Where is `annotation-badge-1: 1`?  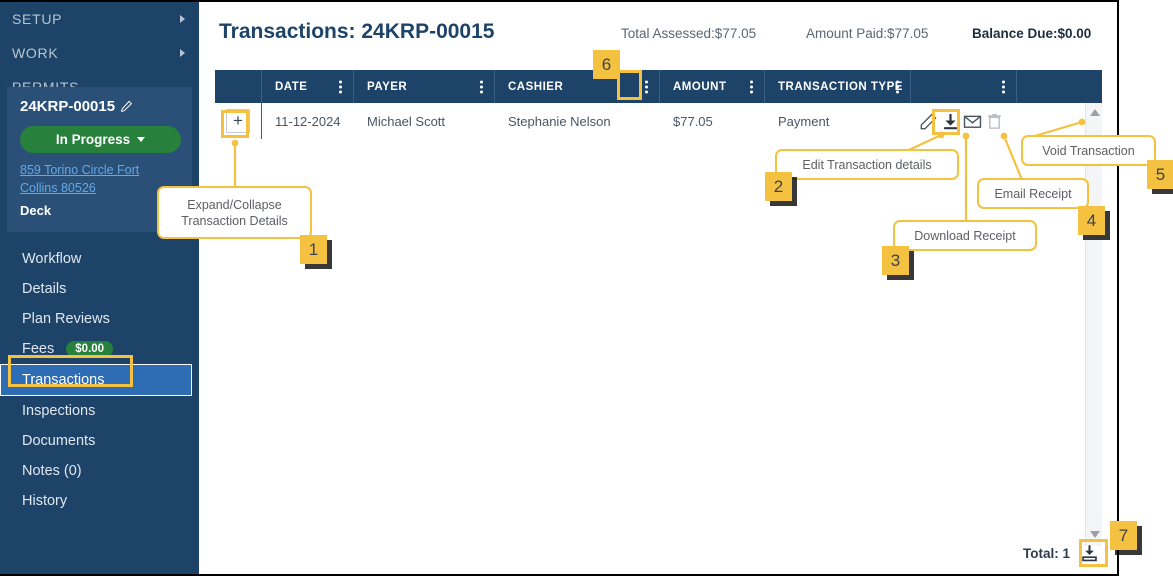 annotation-badge-1: 1 is located at coordinates (313, 249).